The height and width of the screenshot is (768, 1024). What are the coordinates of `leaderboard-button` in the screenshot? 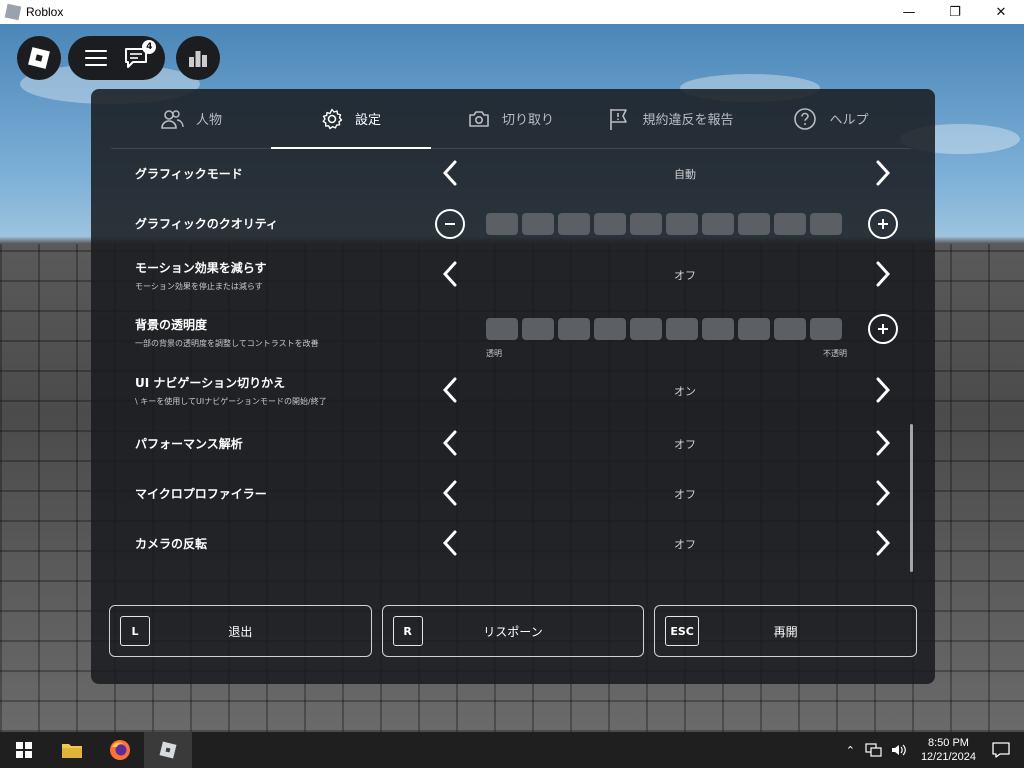 It's located at (198, 58).